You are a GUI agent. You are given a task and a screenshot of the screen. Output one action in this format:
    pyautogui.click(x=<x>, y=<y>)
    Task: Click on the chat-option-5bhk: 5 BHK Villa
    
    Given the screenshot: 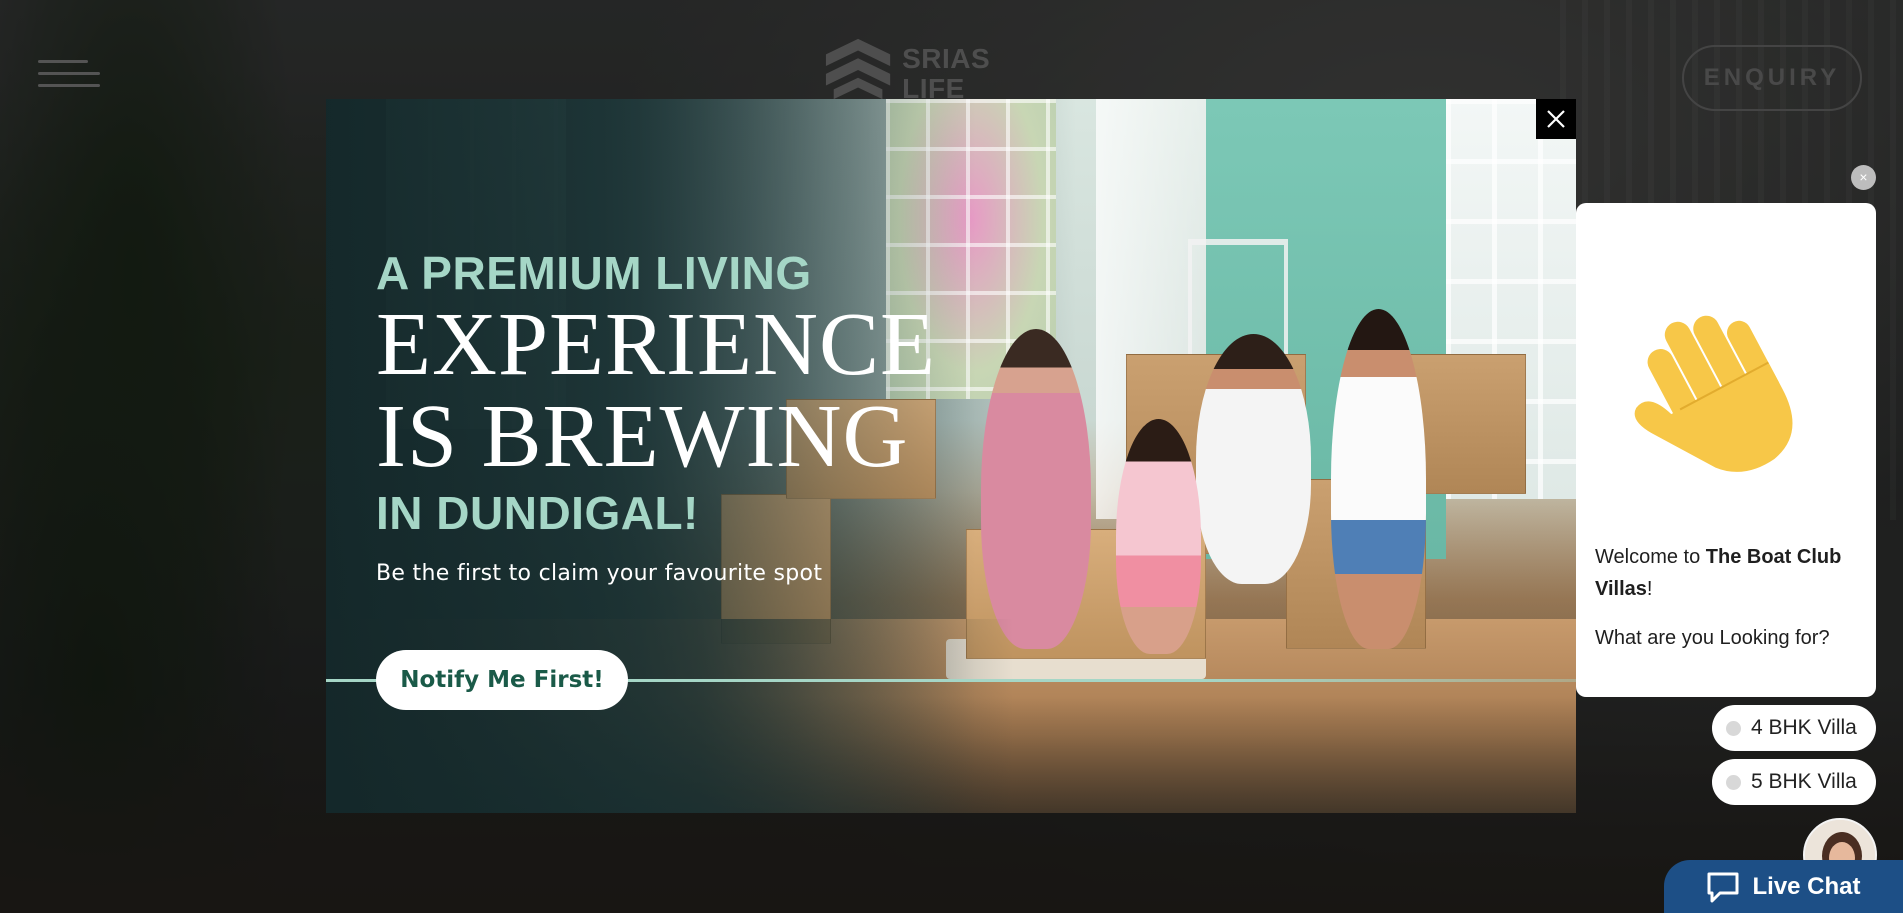 What is the action you would take?
    pyautogui.click(x=1794, y=782)
    